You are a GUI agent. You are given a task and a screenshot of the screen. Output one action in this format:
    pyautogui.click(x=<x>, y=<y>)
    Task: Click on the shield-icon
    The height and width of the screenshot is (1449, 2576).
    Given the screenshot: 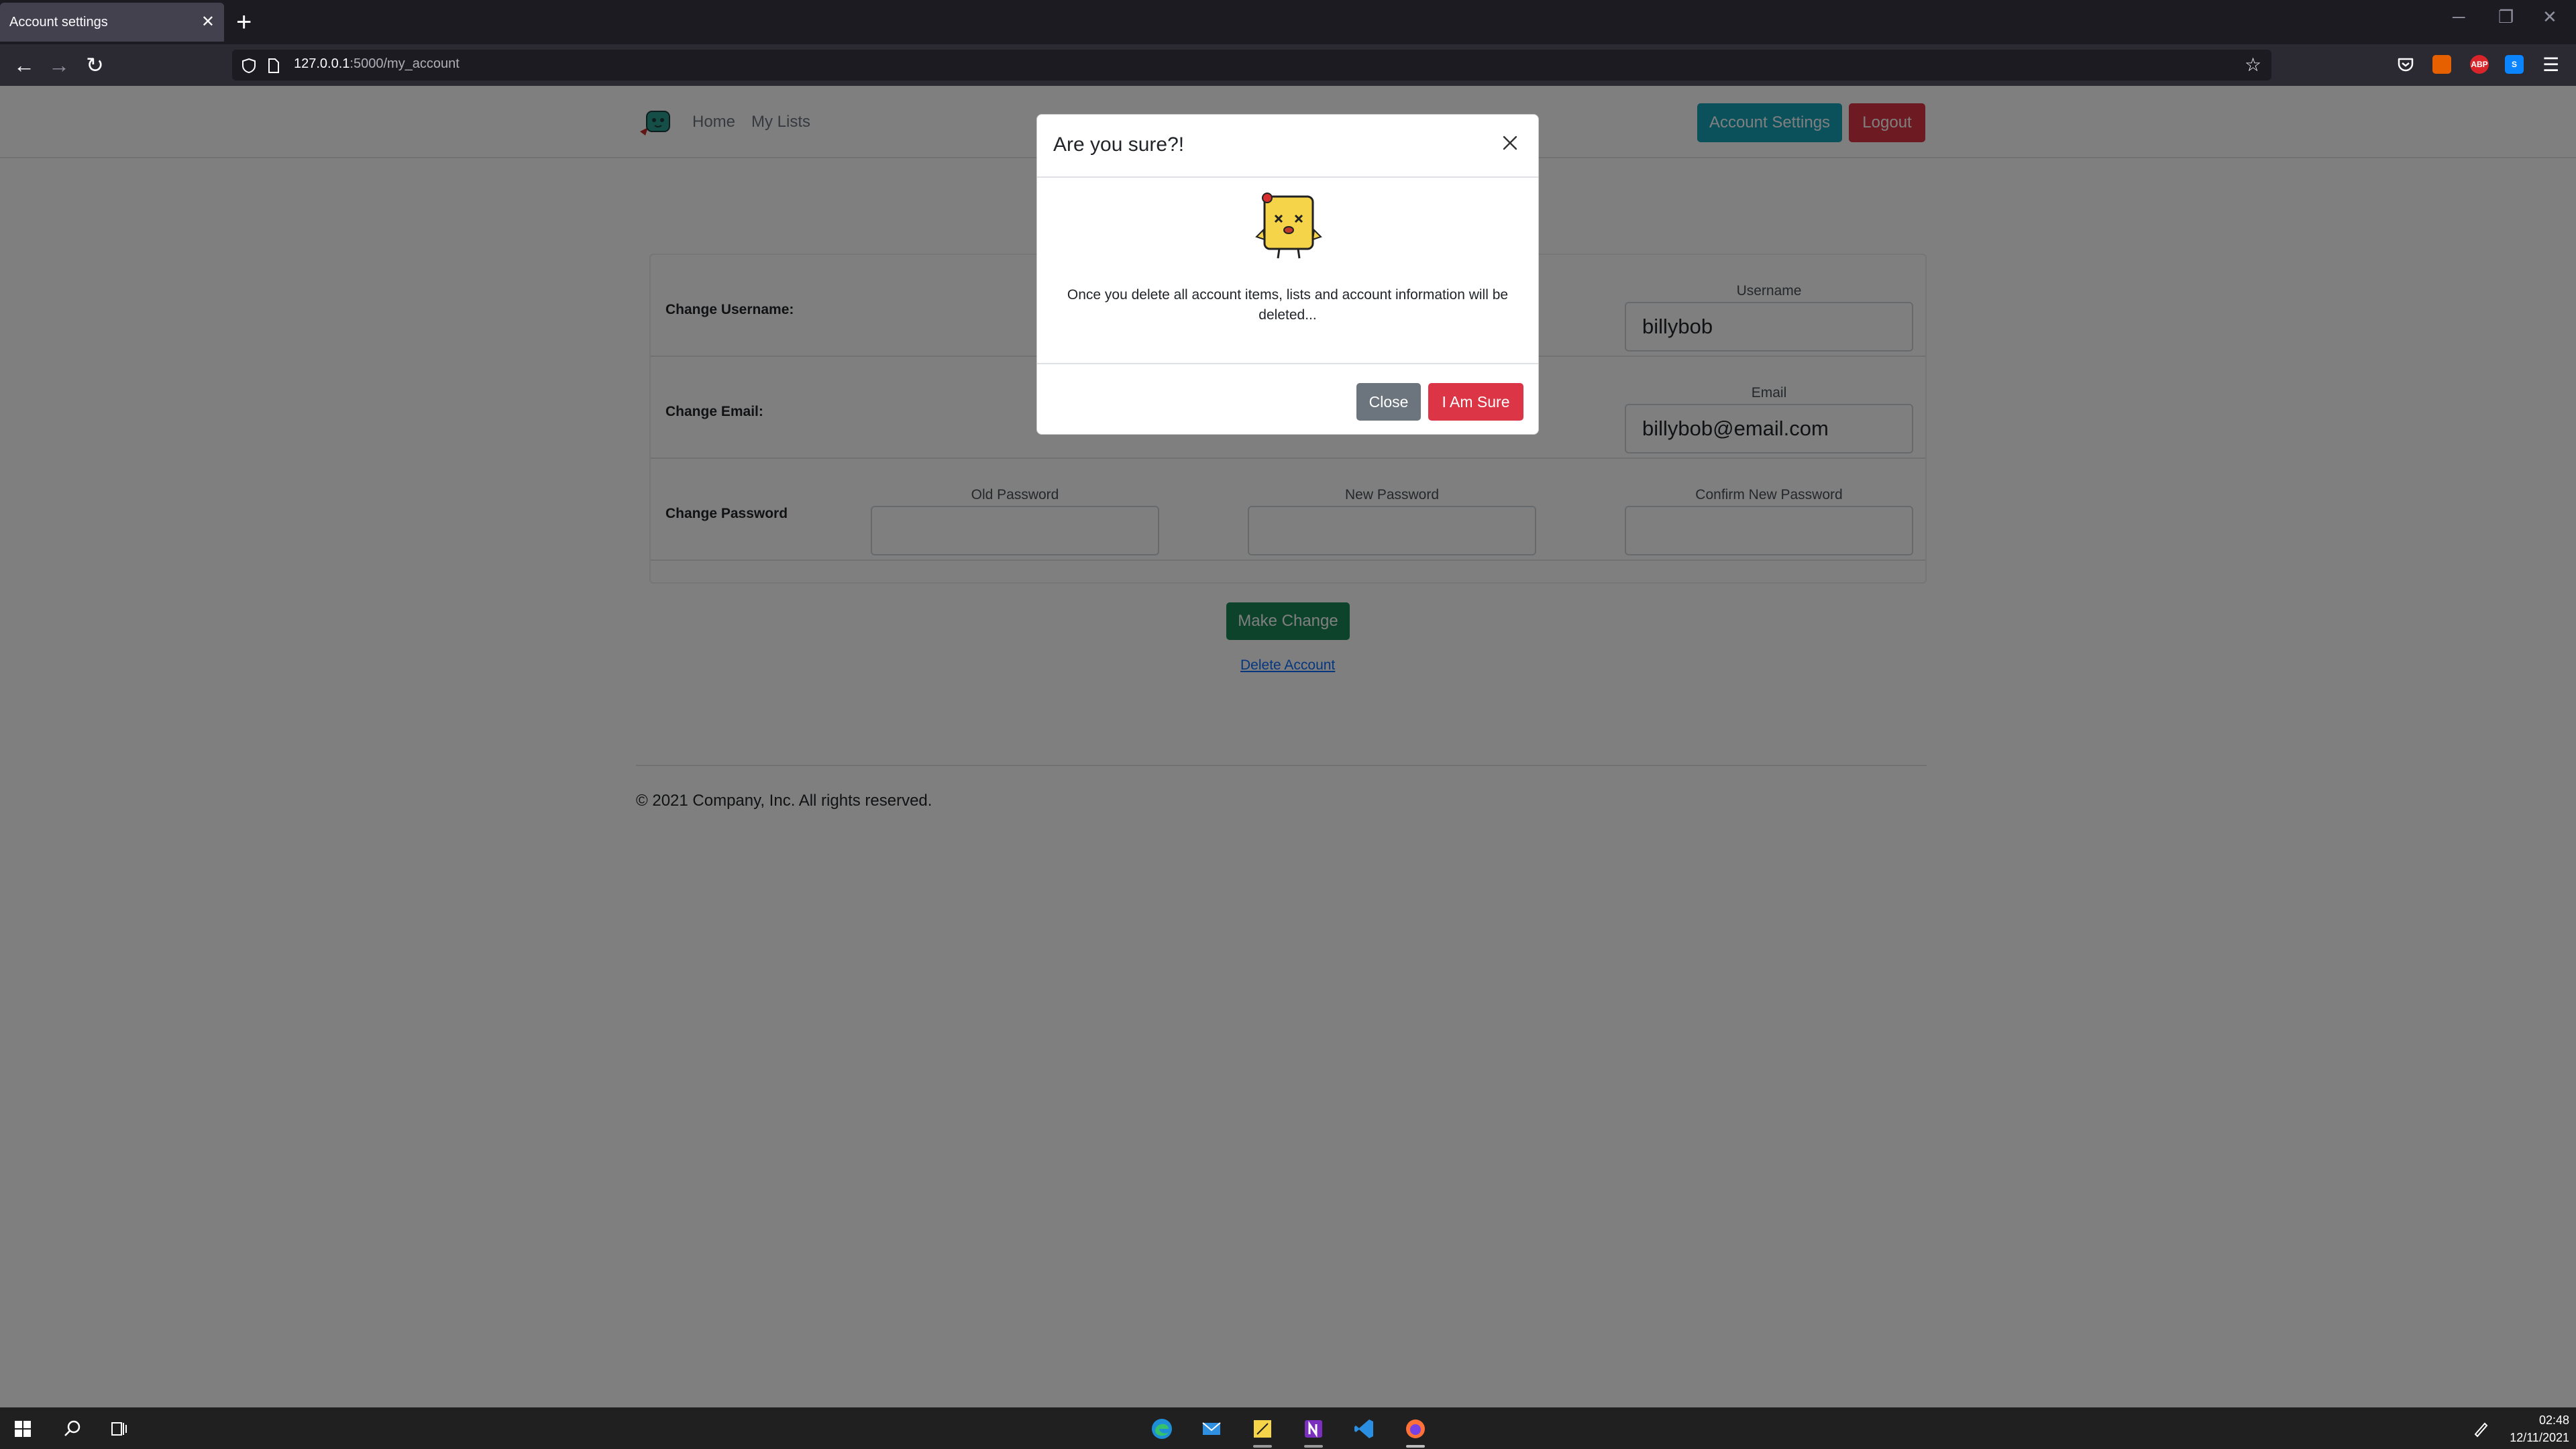 What is the action you would take?
    pyautogui.click(x=248, y=66)
    